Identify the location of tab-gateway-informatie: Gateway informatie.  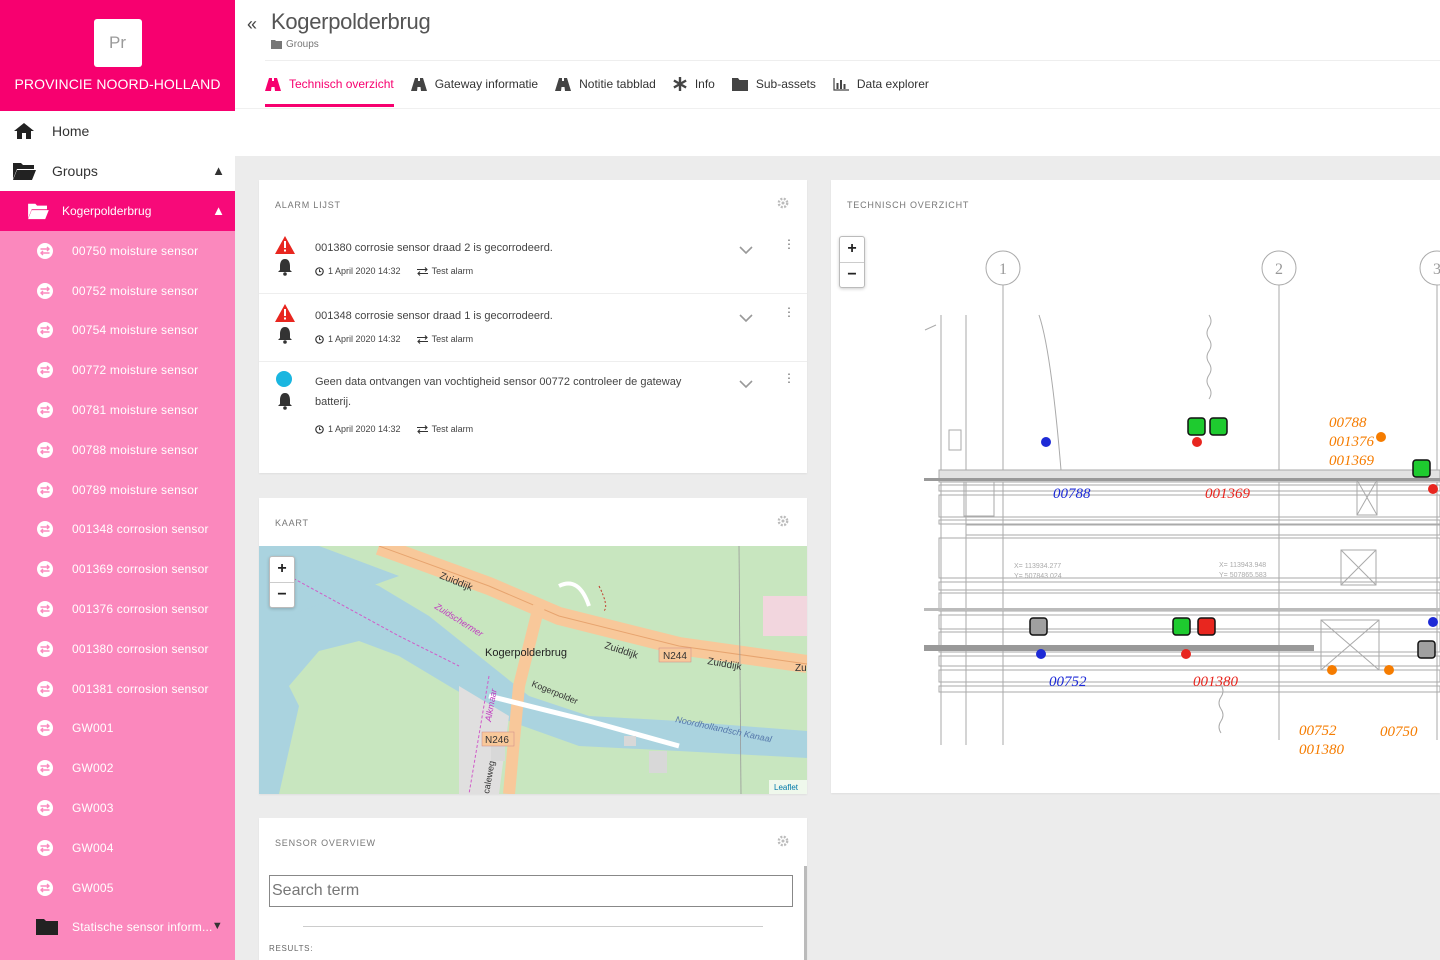
(474, 84).